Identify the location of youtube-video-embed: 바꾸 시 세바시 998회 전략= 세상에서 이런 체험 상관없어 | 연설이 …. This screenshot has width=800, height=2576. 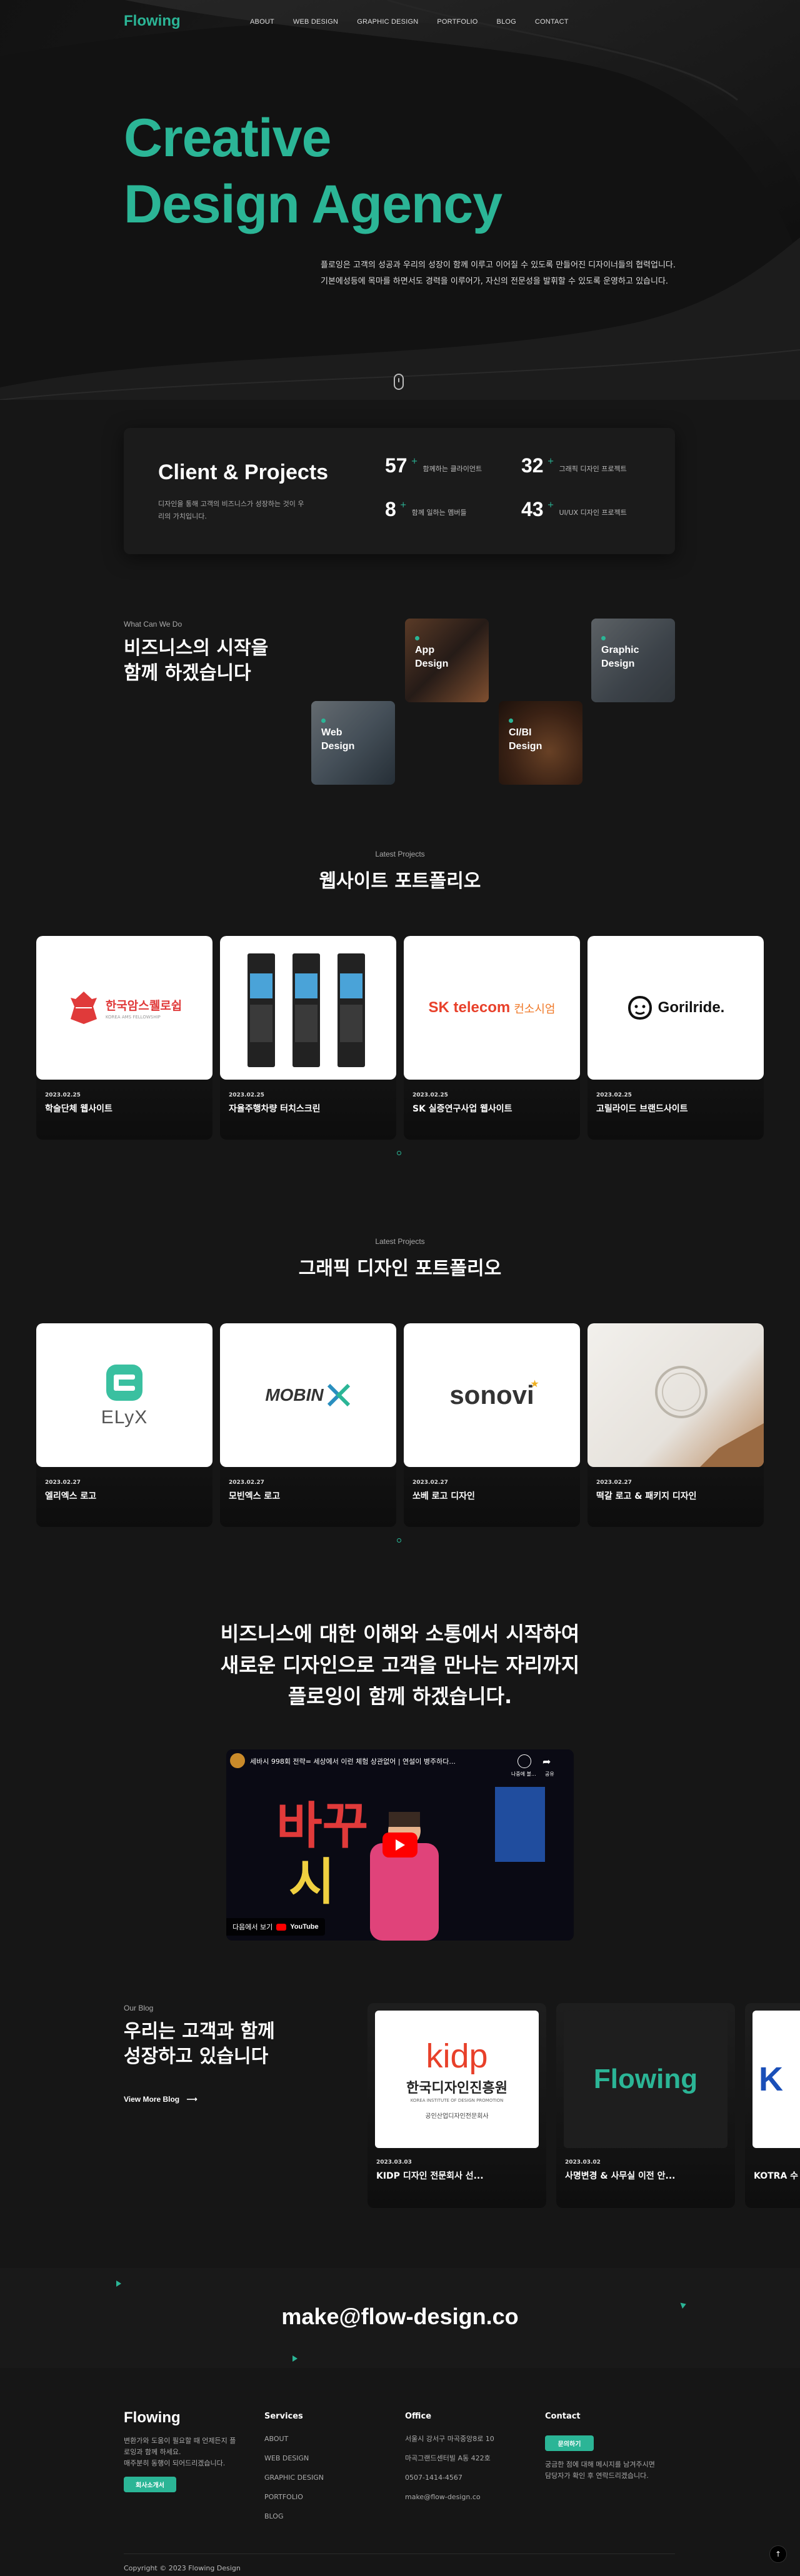
(400, 1845).